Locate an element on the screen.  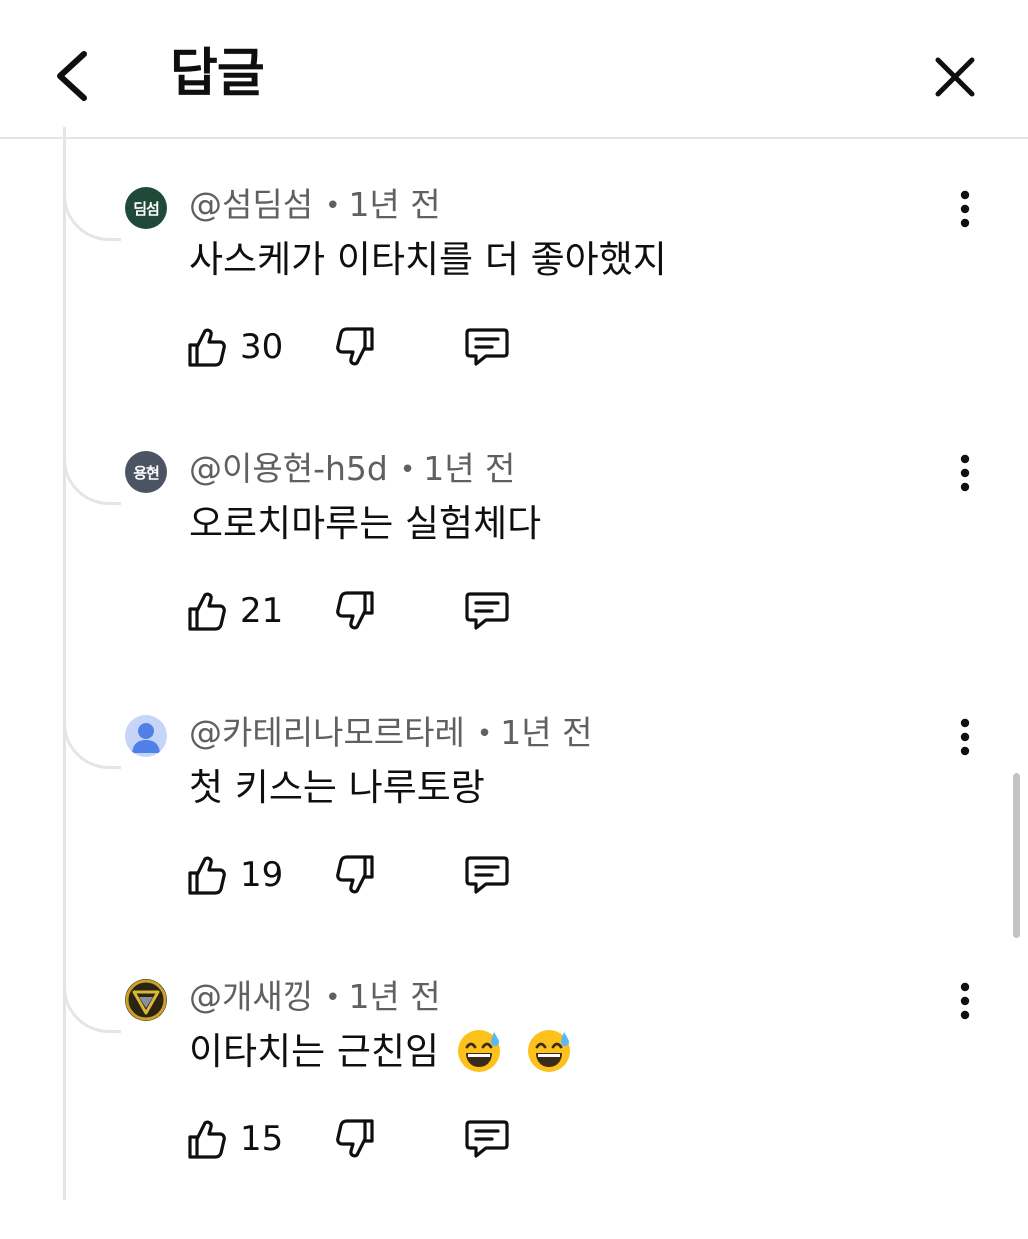
back-icon is located at coordinates (72, 76).